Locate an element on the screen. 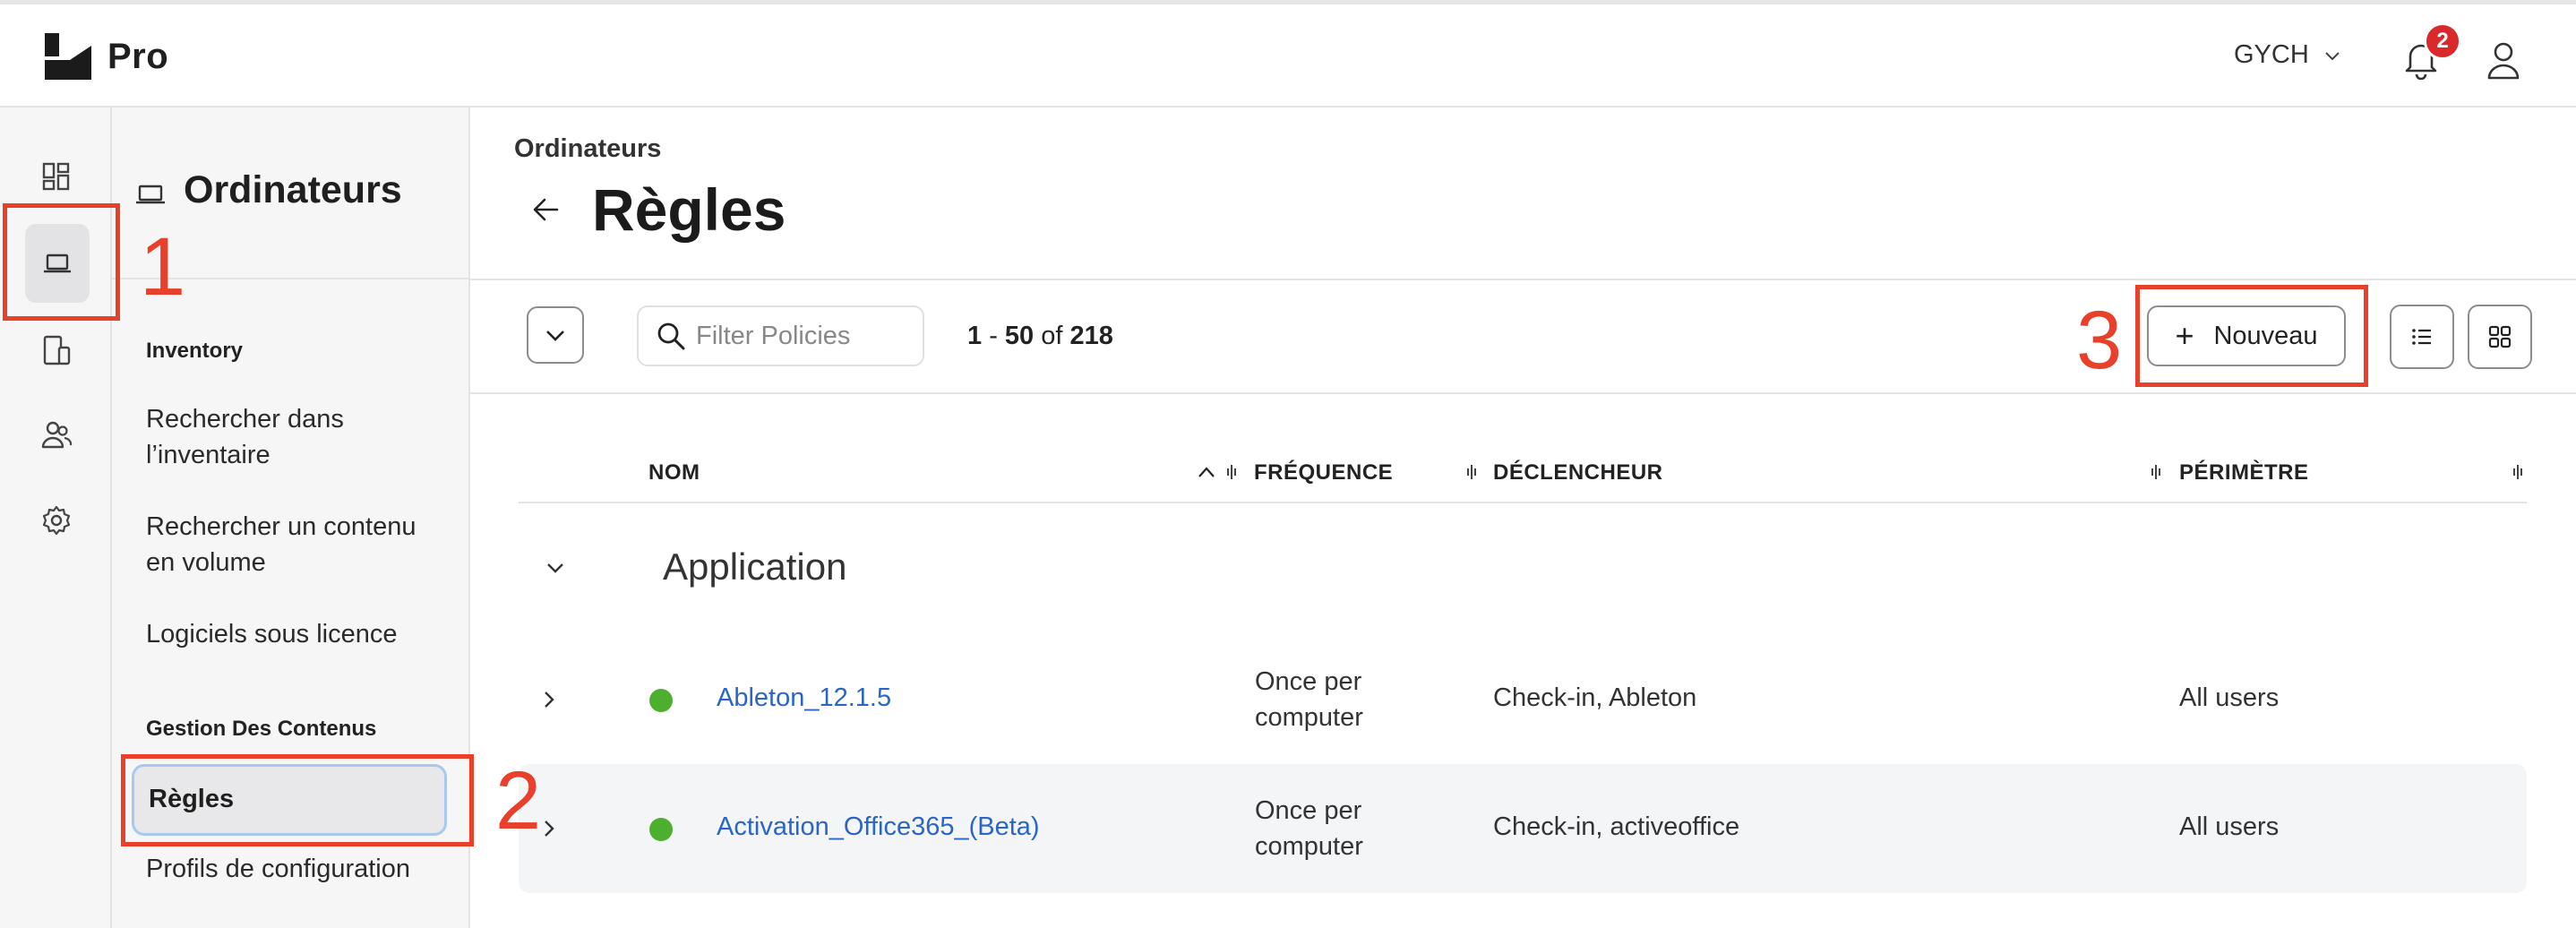  mobile-devices-icon is located at coordinates (57, 350).